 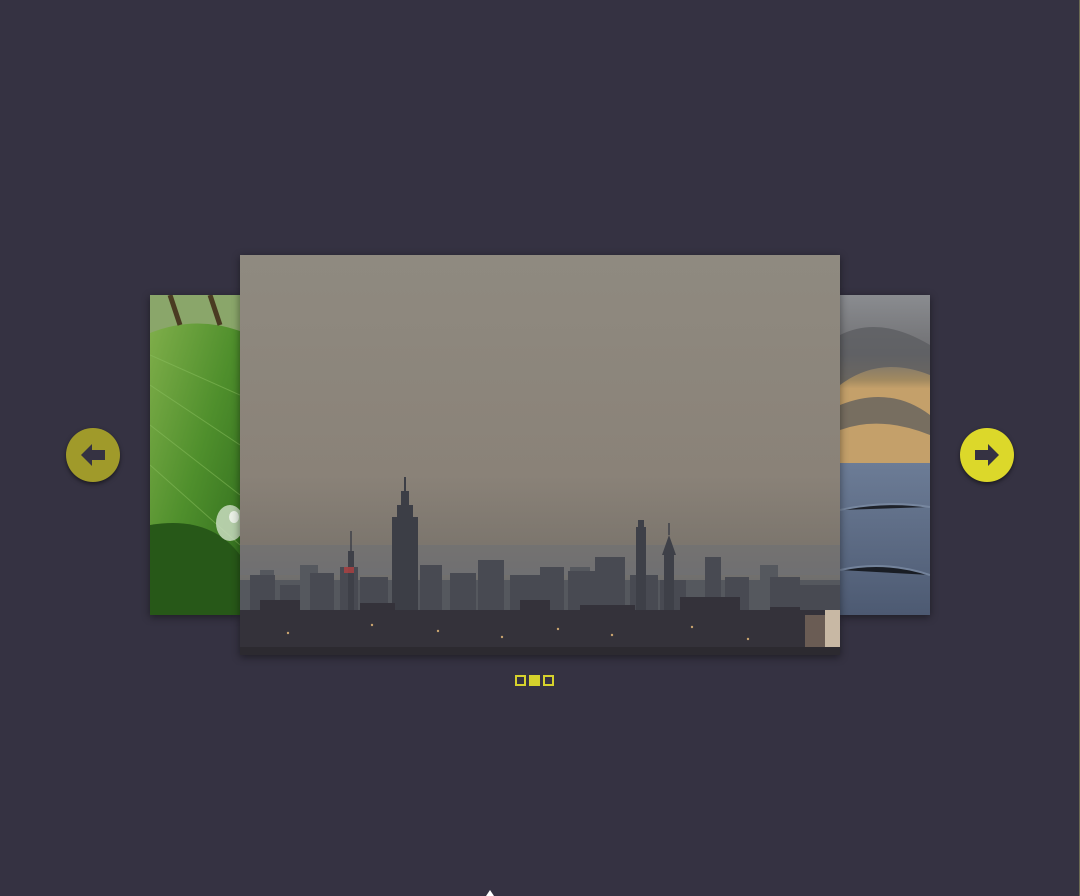 I want to click on next-button, so click(x=987, y=455).